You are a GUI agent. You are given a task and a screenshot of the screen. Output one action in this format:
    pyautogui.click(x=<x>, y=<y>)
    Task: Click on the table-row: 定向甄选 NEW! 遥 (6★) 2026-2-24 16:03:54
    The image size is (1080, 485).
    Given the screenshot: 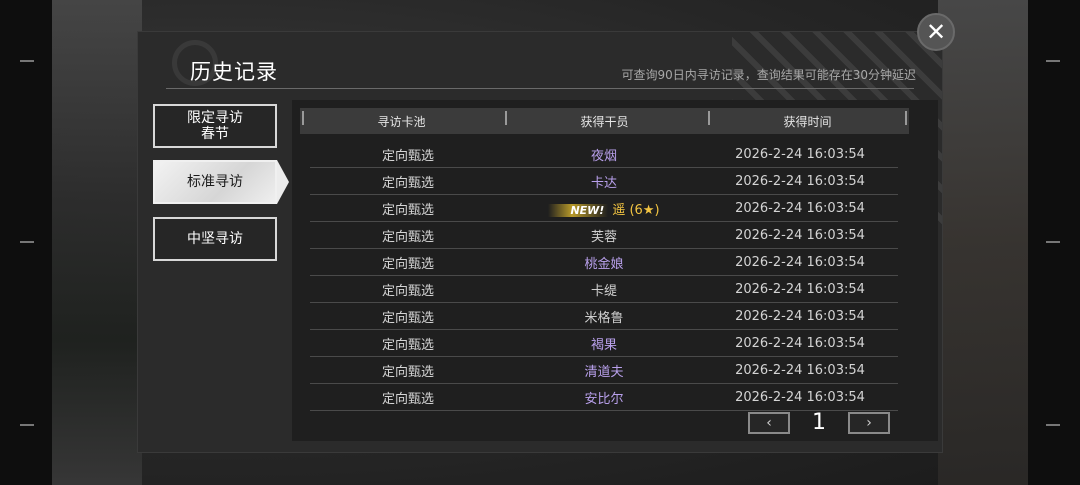 What is the action you would take?
    pyautogui.click(x=604, y=209)
    